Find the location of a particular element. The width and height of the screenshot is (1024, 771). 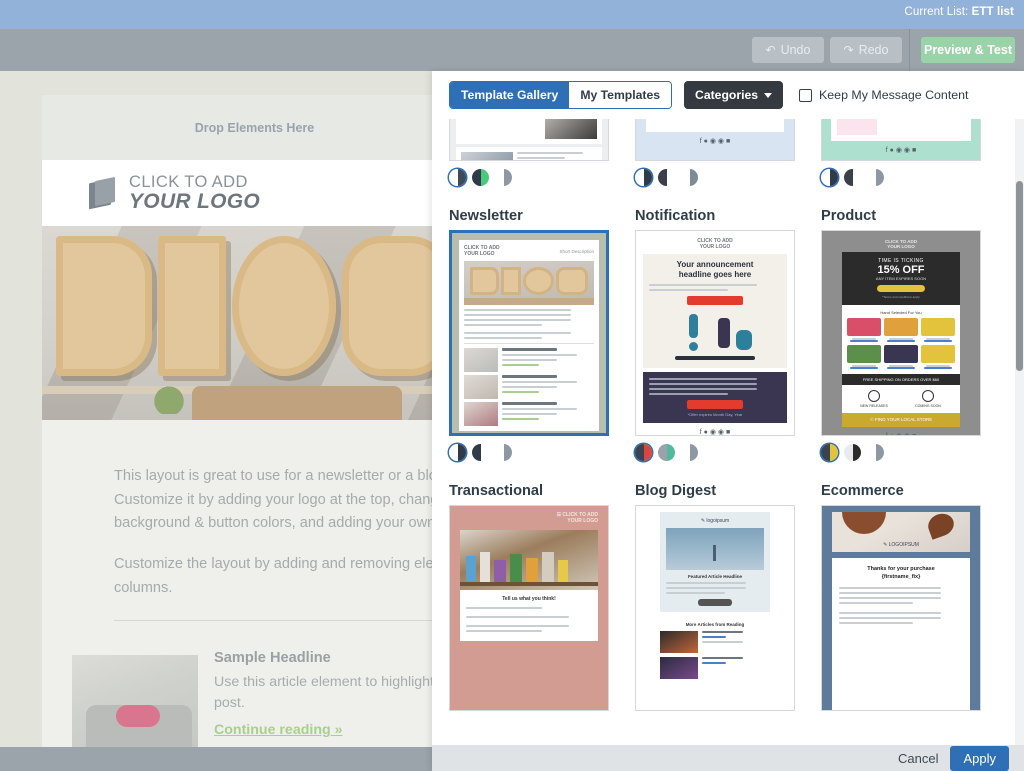

logo-line-1: CLICK TO ADD is located at coordinates (188, 181).